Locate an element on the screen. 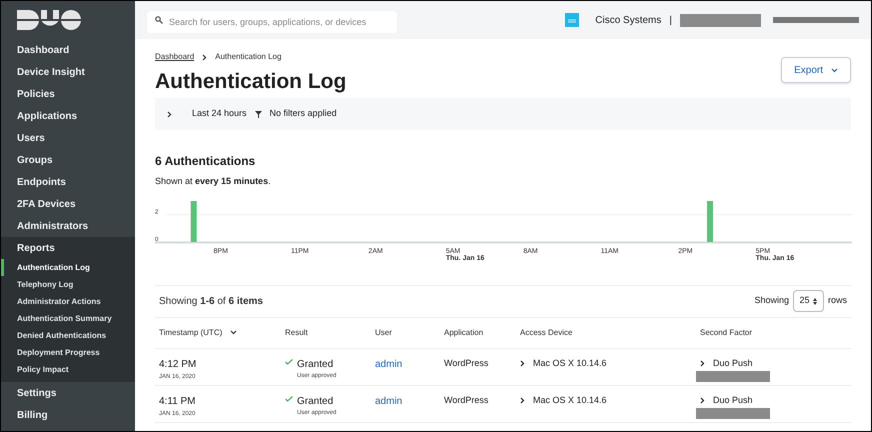  page-size-label: Showing is located at coordinates (771, 301).